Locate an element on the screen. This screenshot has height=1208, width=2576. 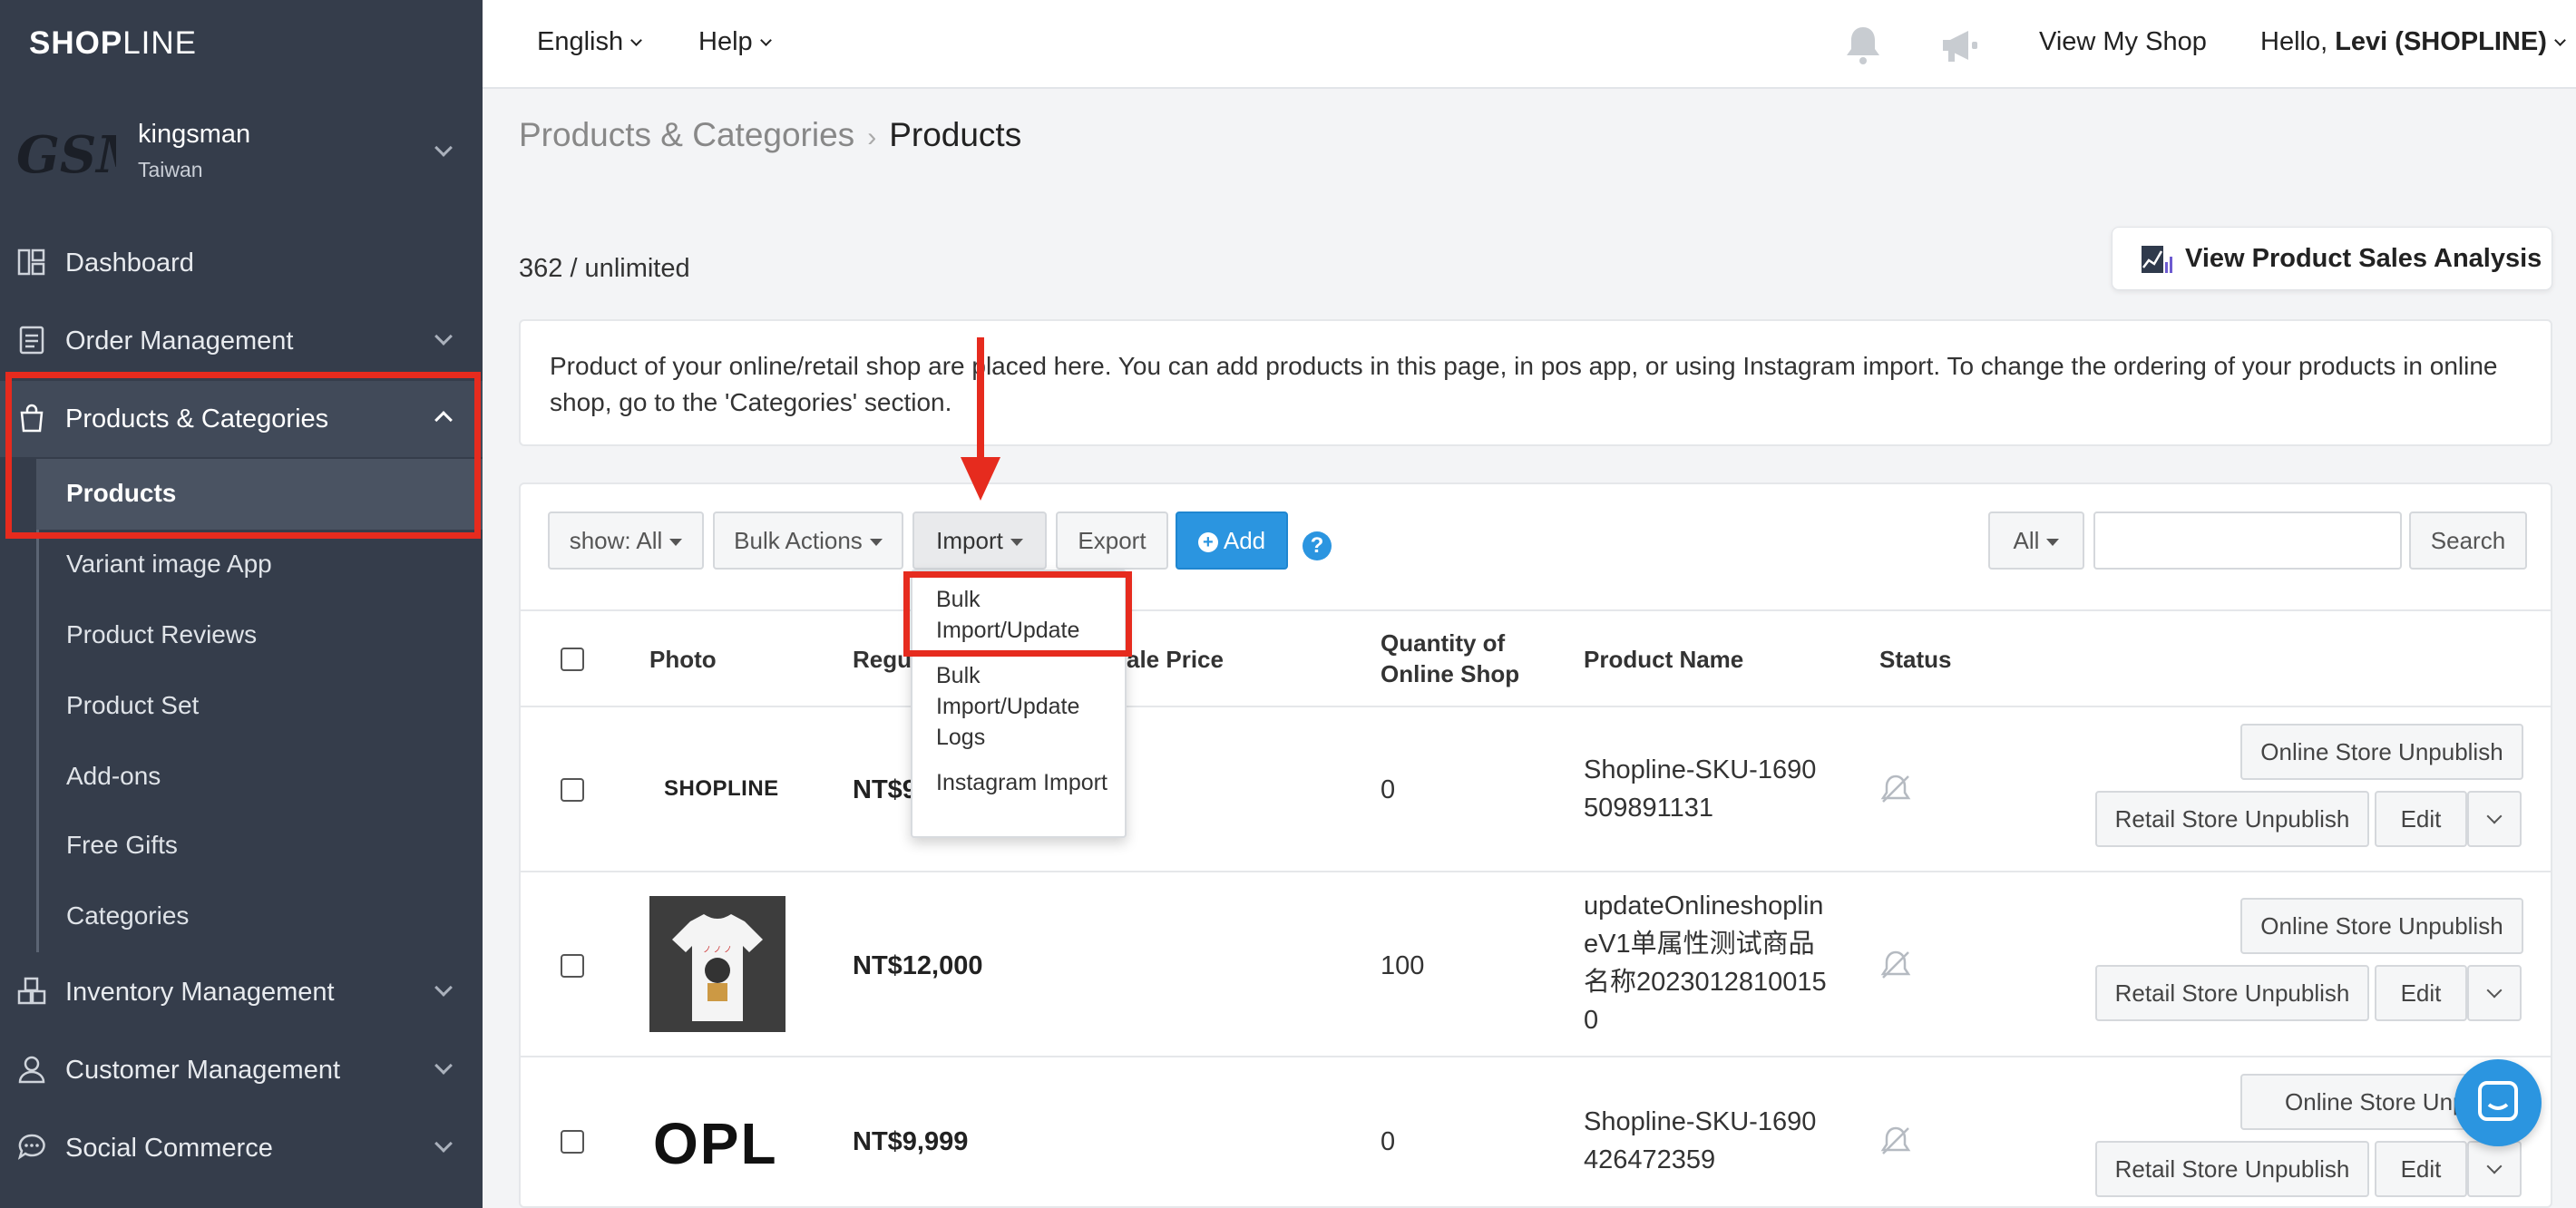
product-name: Shopline-SKU-1690426472359 is located at coordinates (1706, 1141).